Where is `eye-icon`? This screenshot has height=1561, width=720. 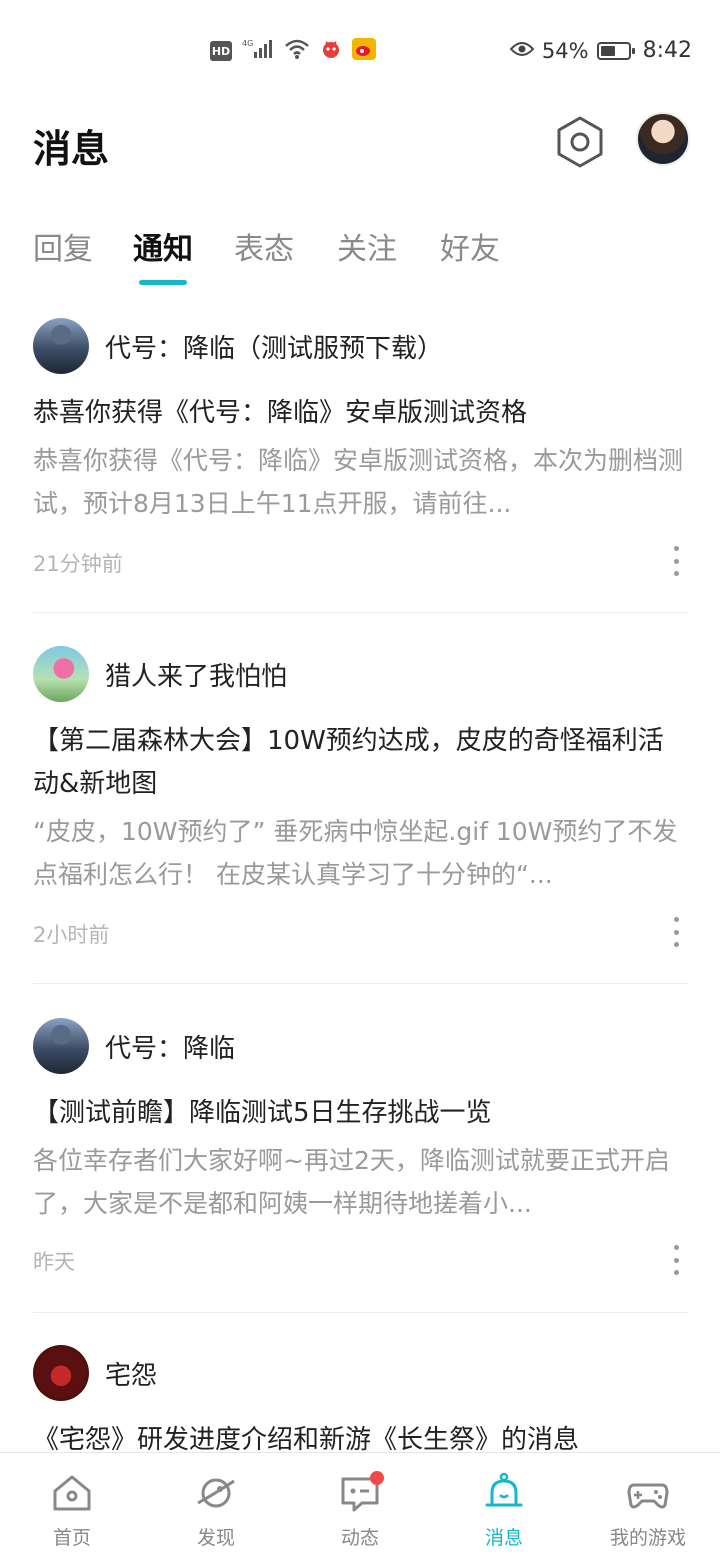 eye-icon is located at coordinates (522, 51).